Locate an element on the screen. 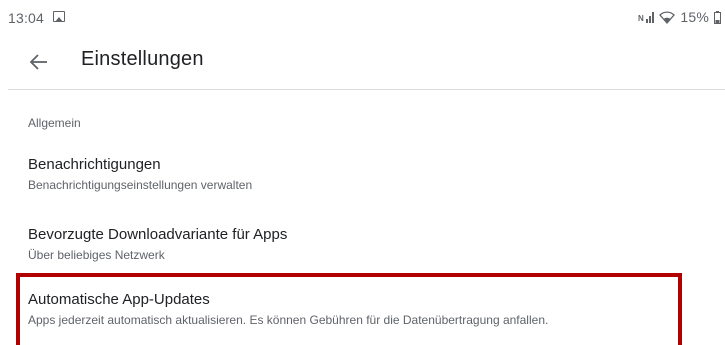 Image resolution: width=725 pixels, height=345 pixels. status-indicators: N 15% is located at coordinates (679, 17).